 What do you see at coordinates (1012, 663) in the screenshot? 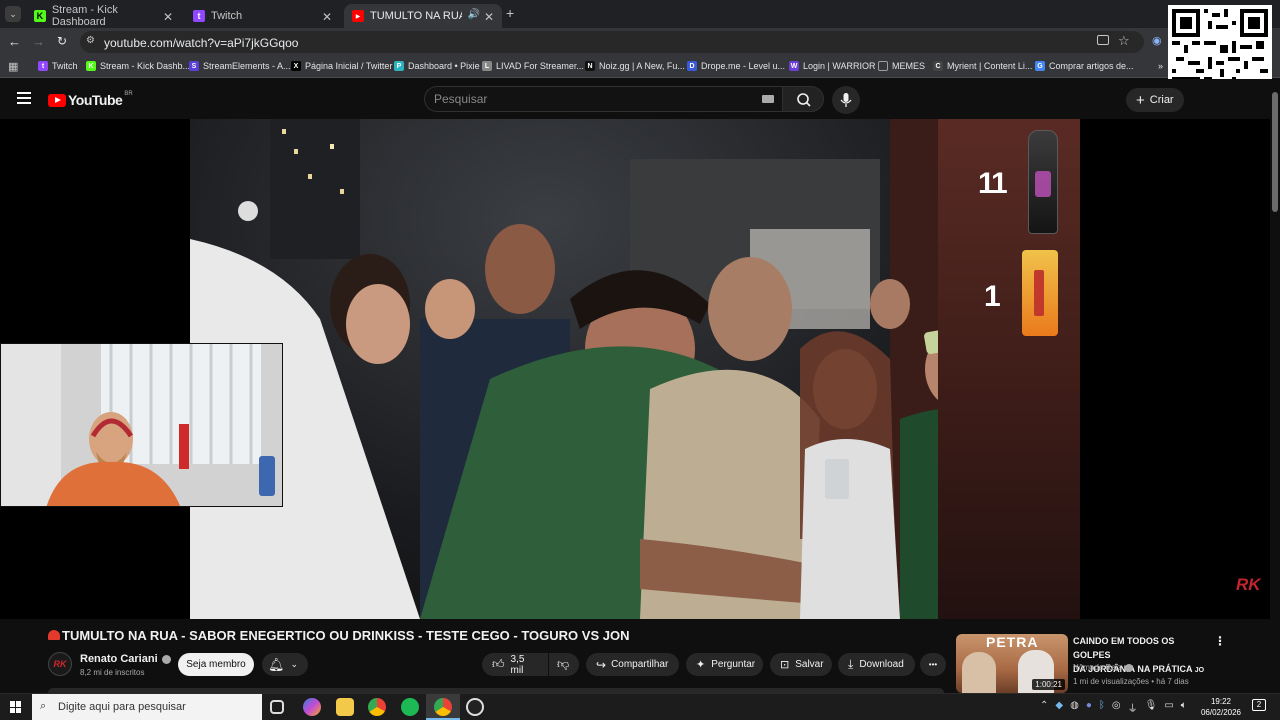
I see `recommended-video-thumbnail: PETRA 1:00:21` at bounding box center [1012, 663].